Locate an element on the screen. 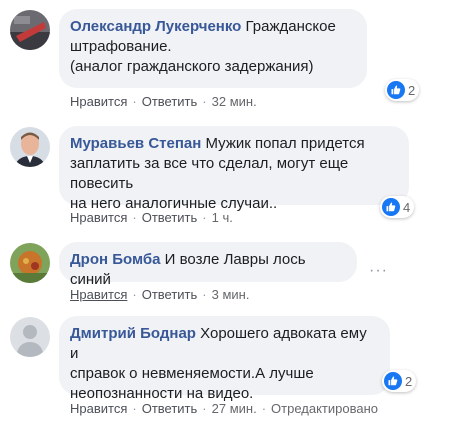  reaction-number: 4 is located at coordinates (407, 207).